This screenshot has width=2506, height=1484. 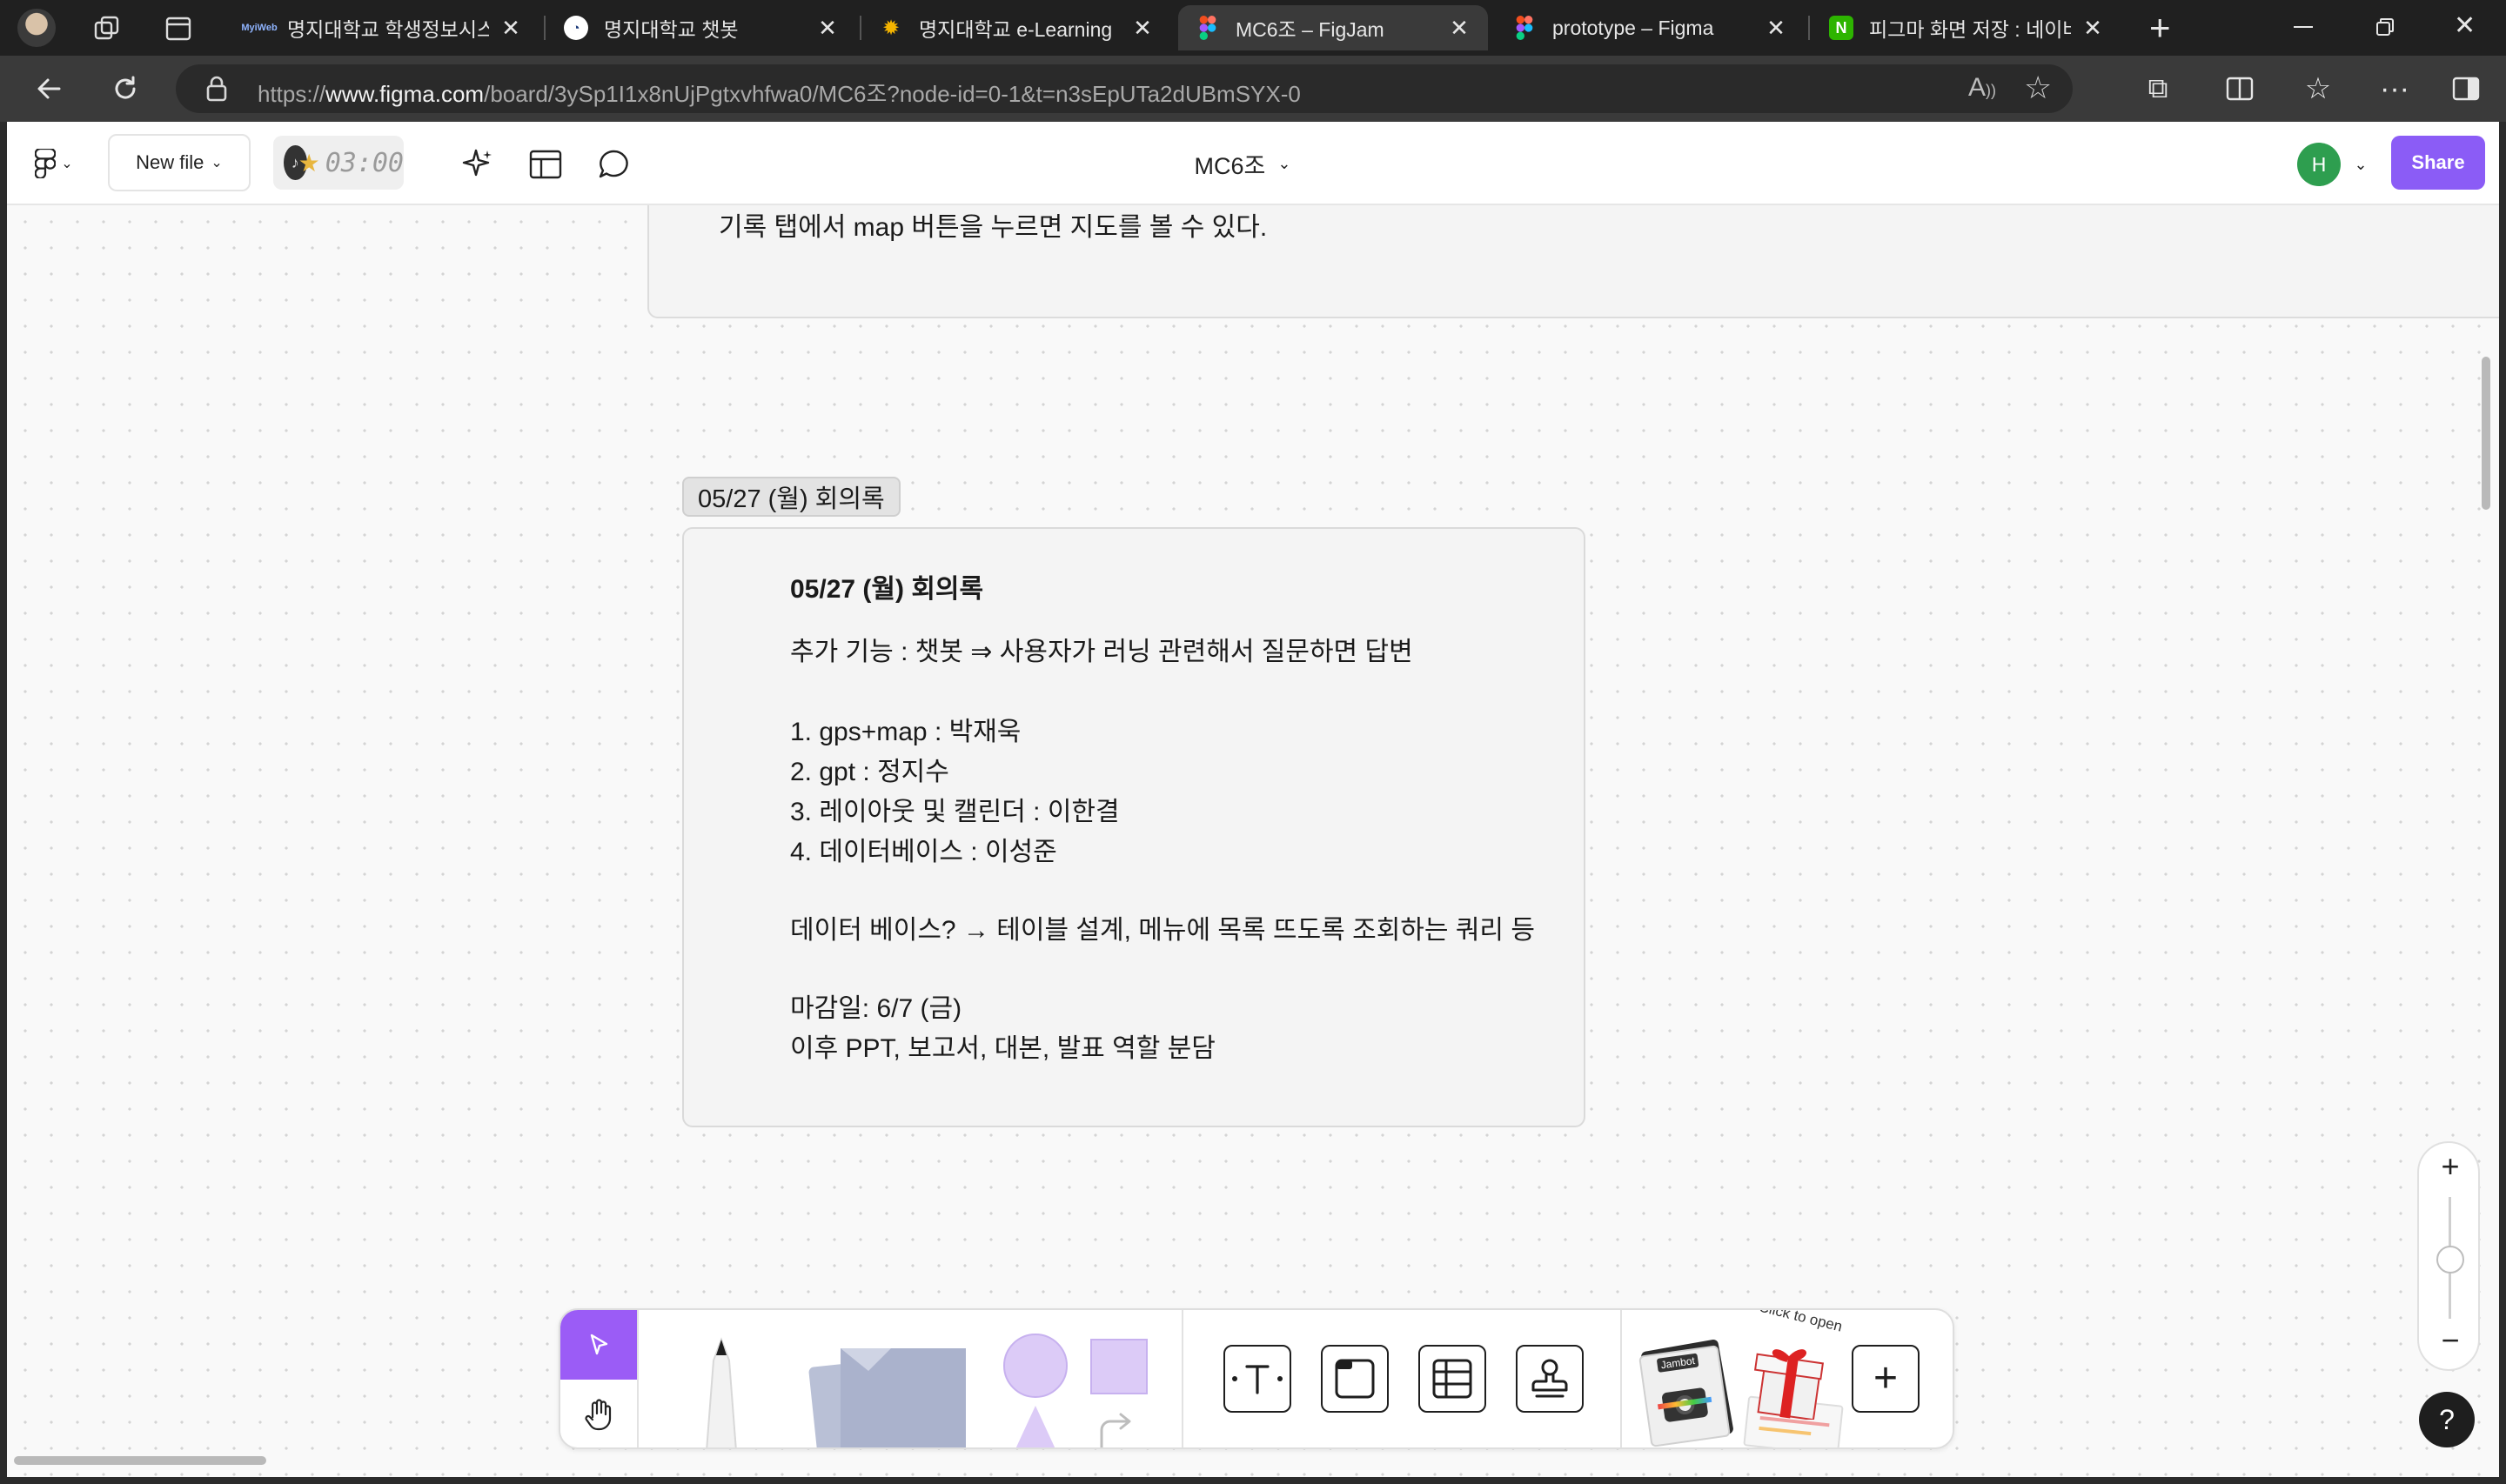 I want to click on browser-tab: ✹ 명지대학교 e-Learning ✕, so click(x=1016, y=27).